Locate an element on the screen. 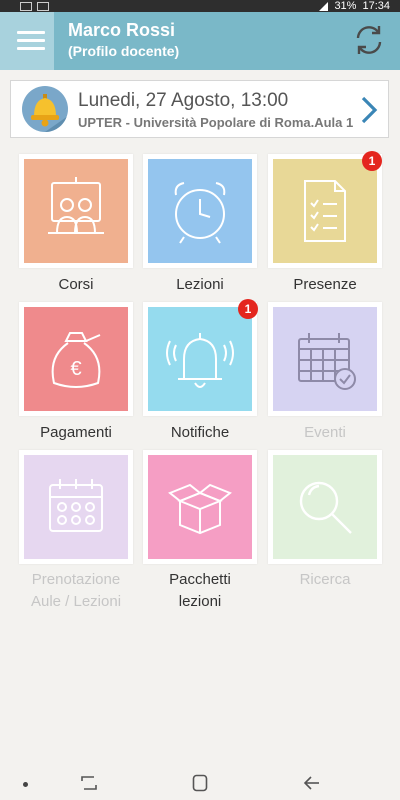 This screenshot has width=400, height=800. calendar-grid-icon is located at coordinates (76, 505).